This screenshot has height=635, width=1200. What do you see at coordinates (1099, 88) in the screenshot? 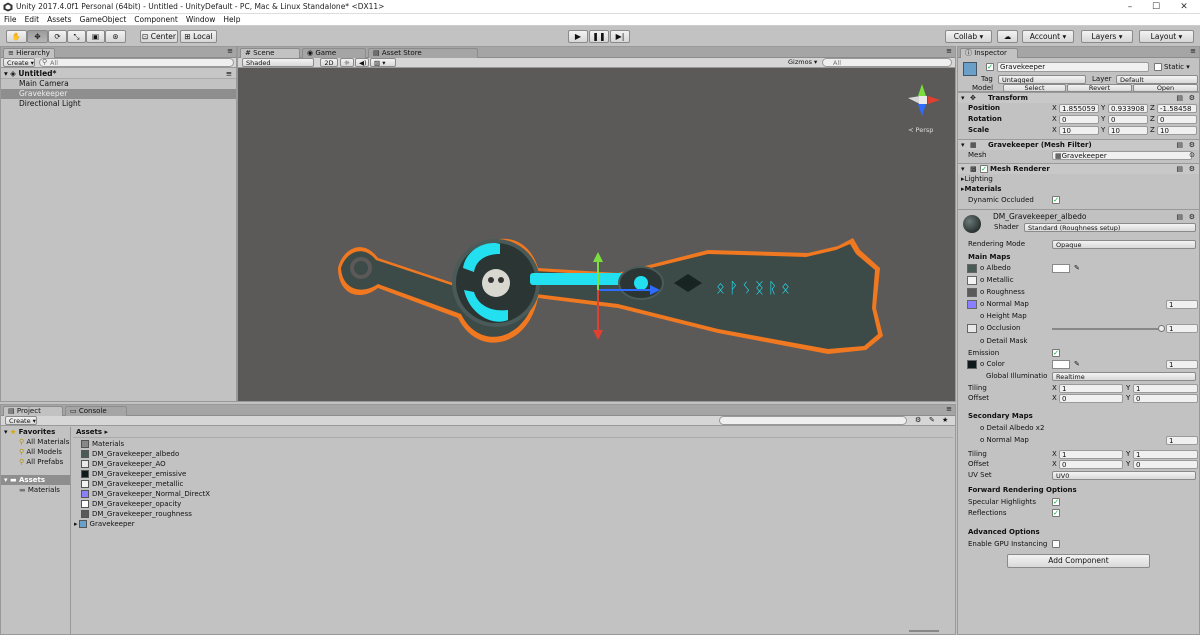
I see `model-revert-button: Revert` at bounding box center [1099, 88].